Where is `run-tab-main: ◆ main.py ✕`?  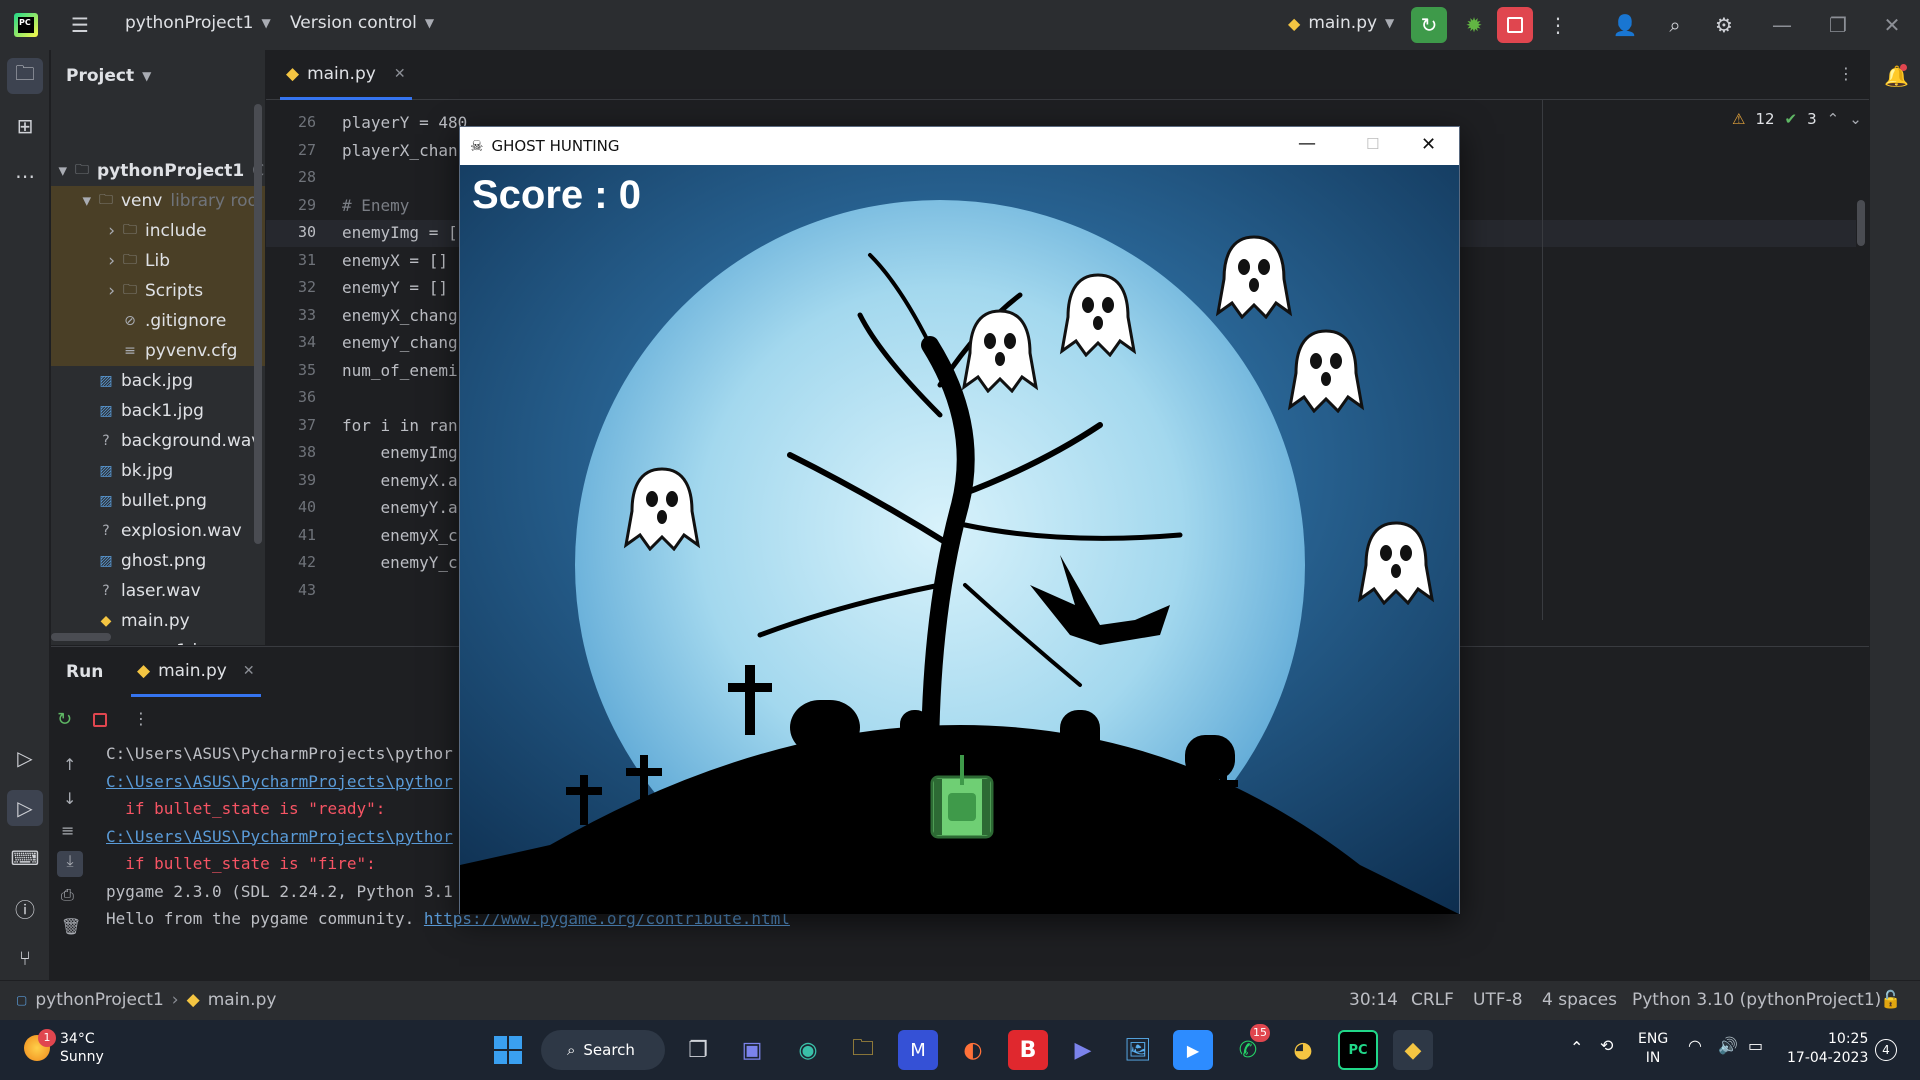 run-tab-main: ◆ main.py ✕ is located at coordinates (196, 672).